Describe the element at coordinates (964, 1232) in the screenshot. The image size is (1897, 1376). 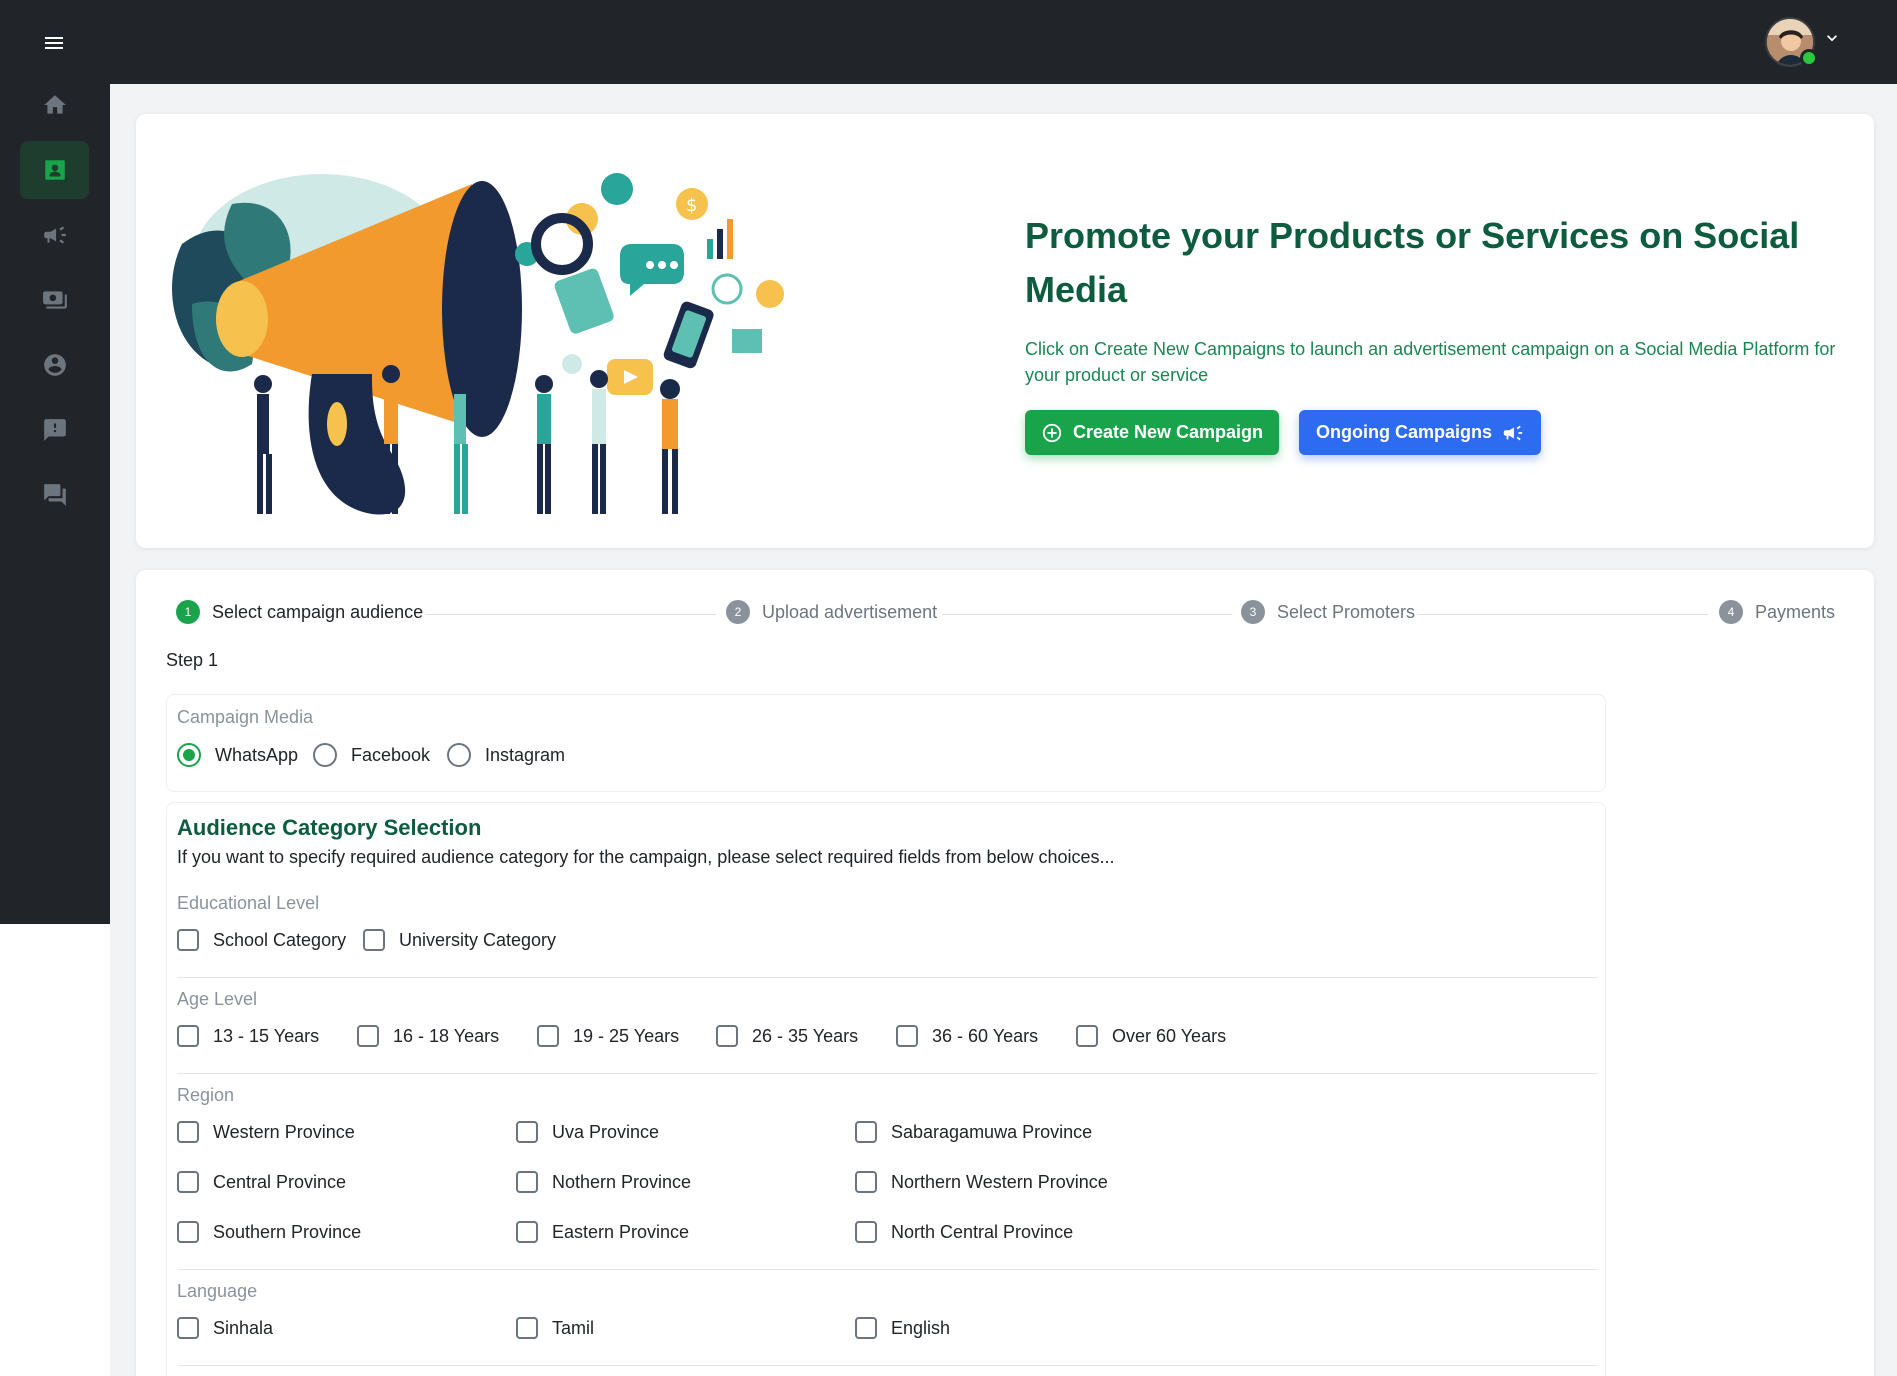
I see `checkbox-north-central-province: North Central Province` at that location.